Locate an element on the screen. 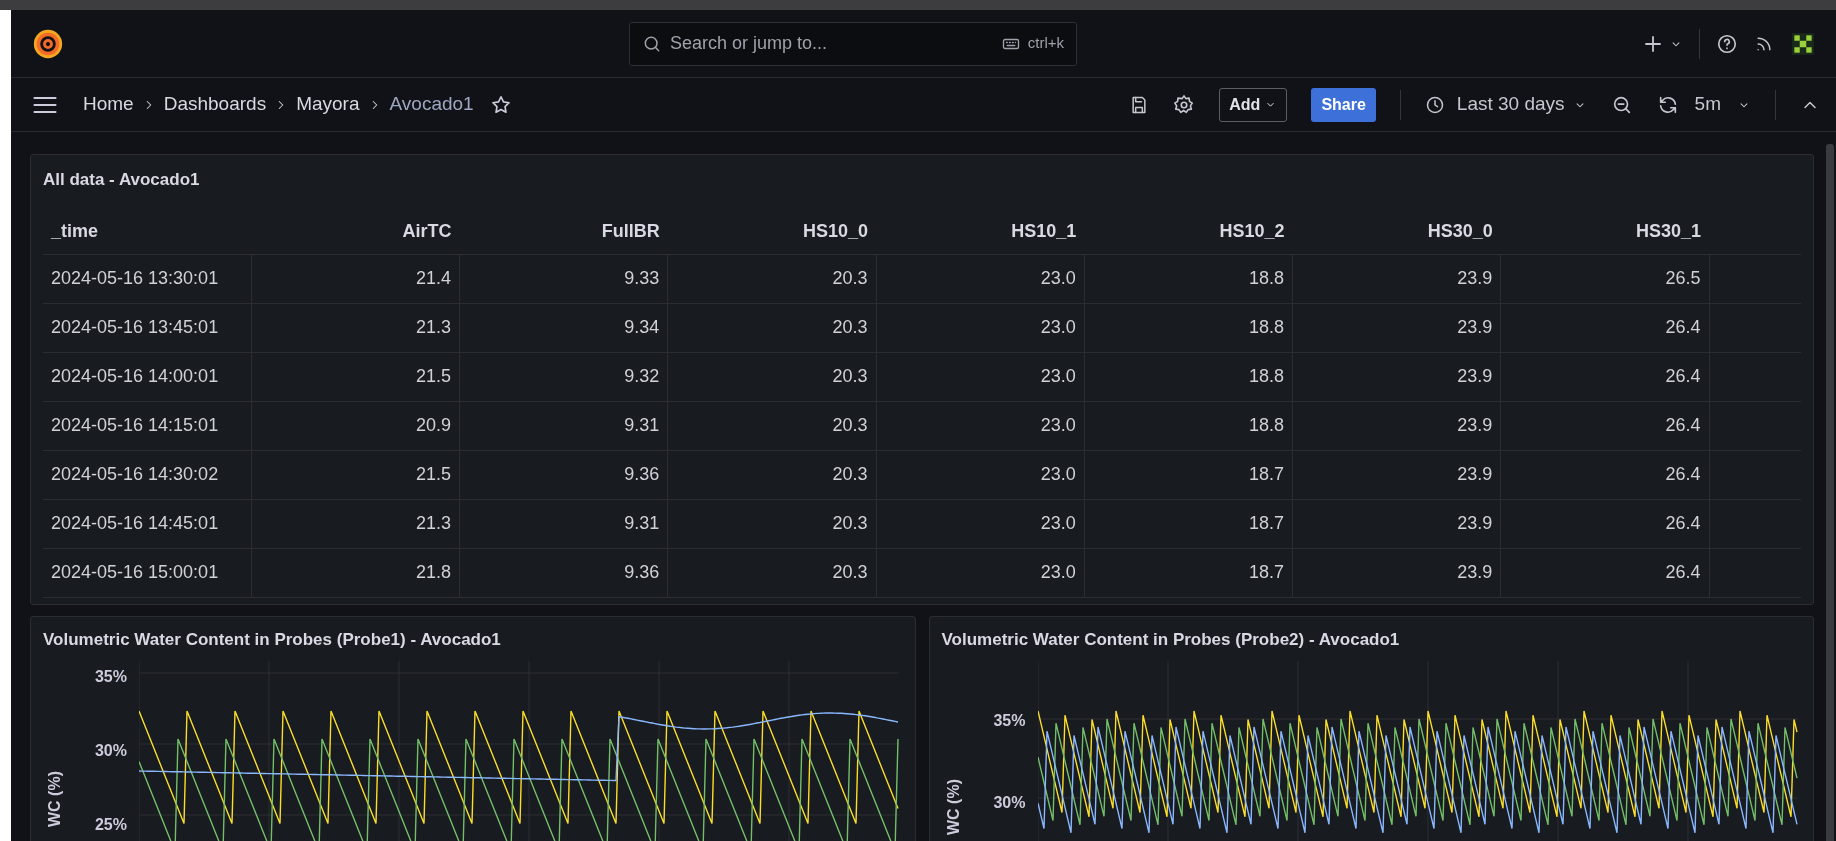  avatar-icon is located at coordinates (1803, 43).